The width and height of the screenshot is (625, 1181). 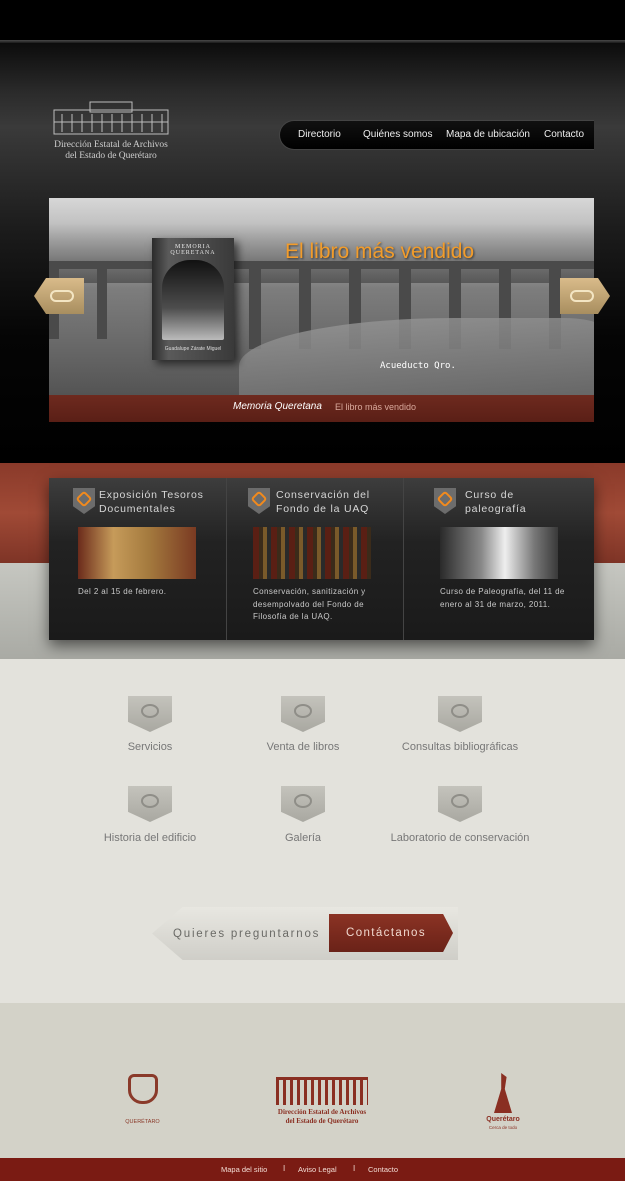 I want to click on service-galeria: Galería, so click(x=303, y=816).